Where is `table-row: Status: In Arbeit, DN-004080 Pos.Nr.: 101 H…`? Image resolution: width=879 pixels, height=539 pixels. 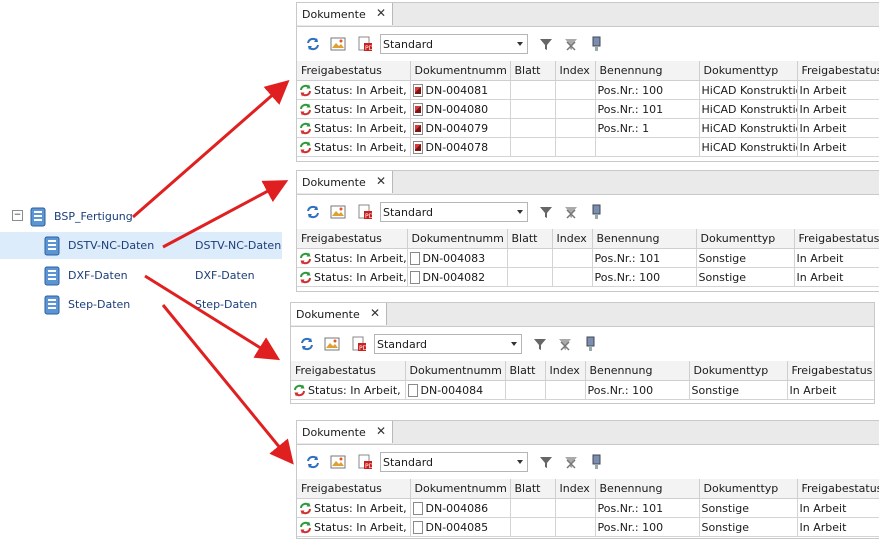 table-row: Status: In Arbeit, DN-004080 Pos.Nr.: 101 H… is located at coordinates (588, 109).